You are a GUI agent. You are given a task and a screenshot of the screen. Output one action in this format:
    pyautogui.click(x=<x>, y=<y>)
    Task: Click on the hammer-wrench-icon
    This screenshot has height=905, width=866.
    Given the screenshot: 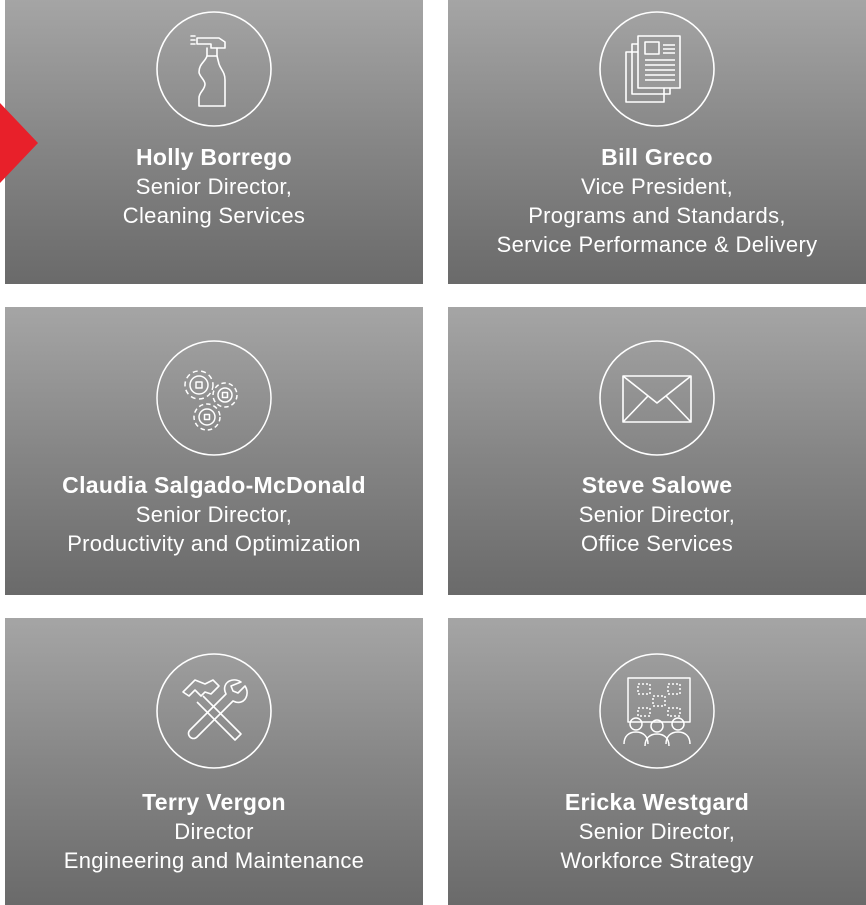 What is the action you would take?
    pyautogui.click(x=214, y=711)
    